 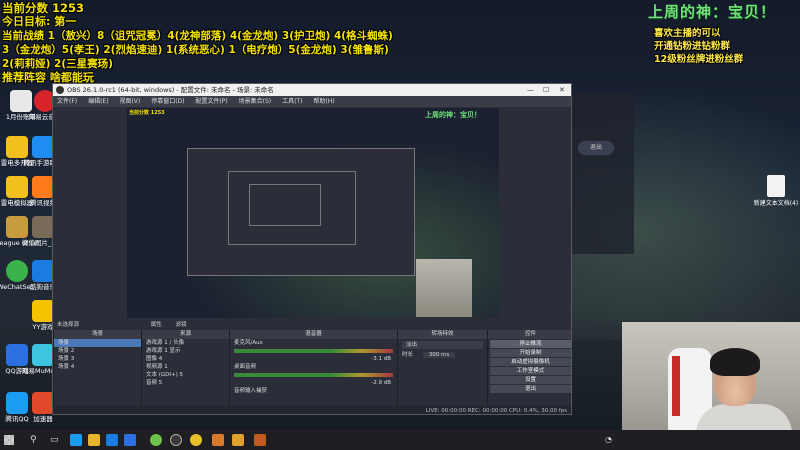 What do you see at coordinates (444, 288) in the screenshot?
I see `preview-webcam` at bounding box center [444, 288].